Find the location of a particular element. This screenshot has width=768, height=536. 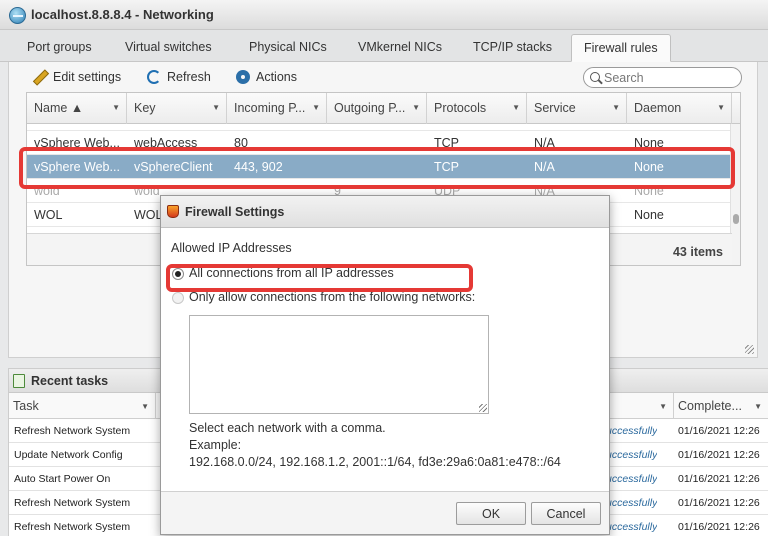

column-label: Protocols is located at coordinates (460, 108).